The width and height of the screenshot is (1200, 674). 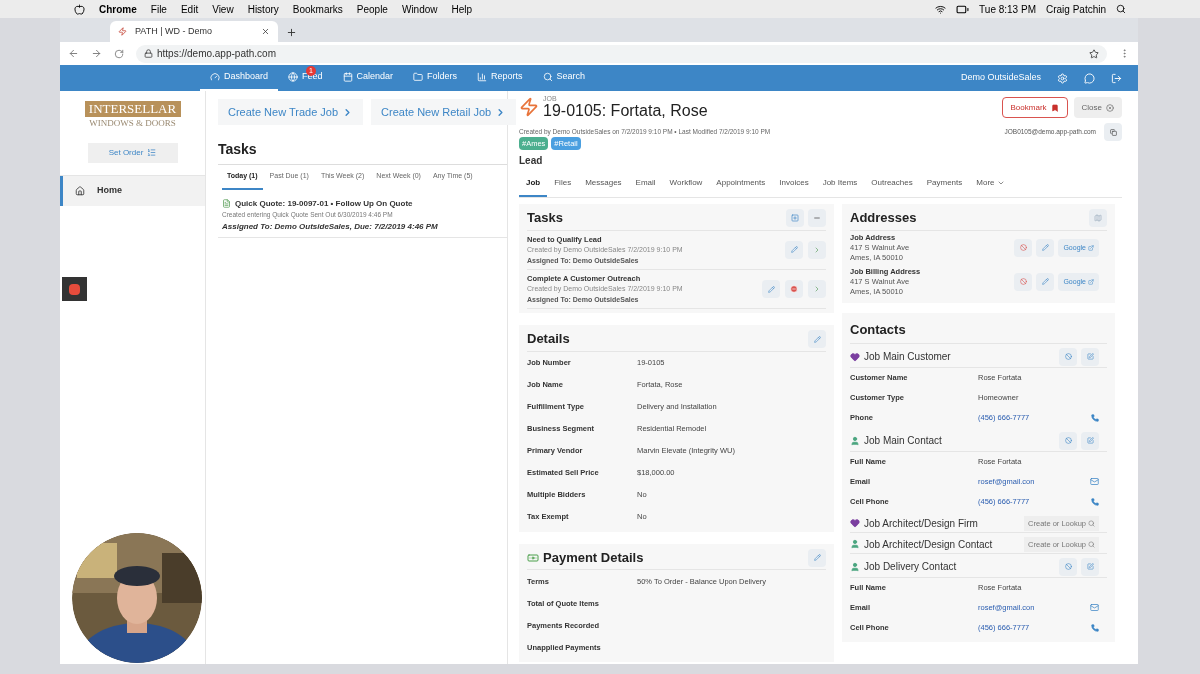 I want to click on nav-item: Folders, so click(x=435, y=78).